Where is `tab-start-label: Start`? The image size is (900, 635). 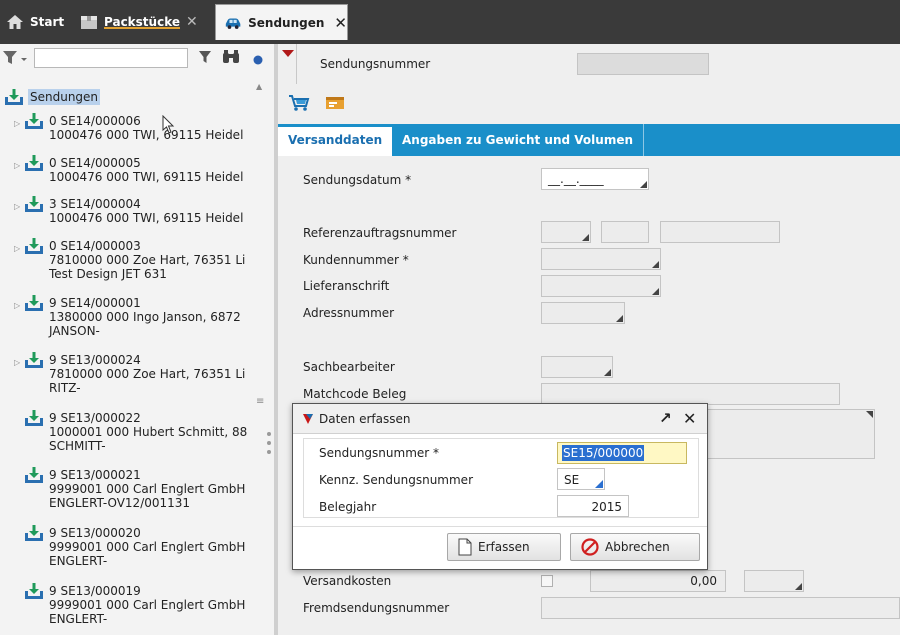
tab-start-label: Start is located at coordinates (47, 22).